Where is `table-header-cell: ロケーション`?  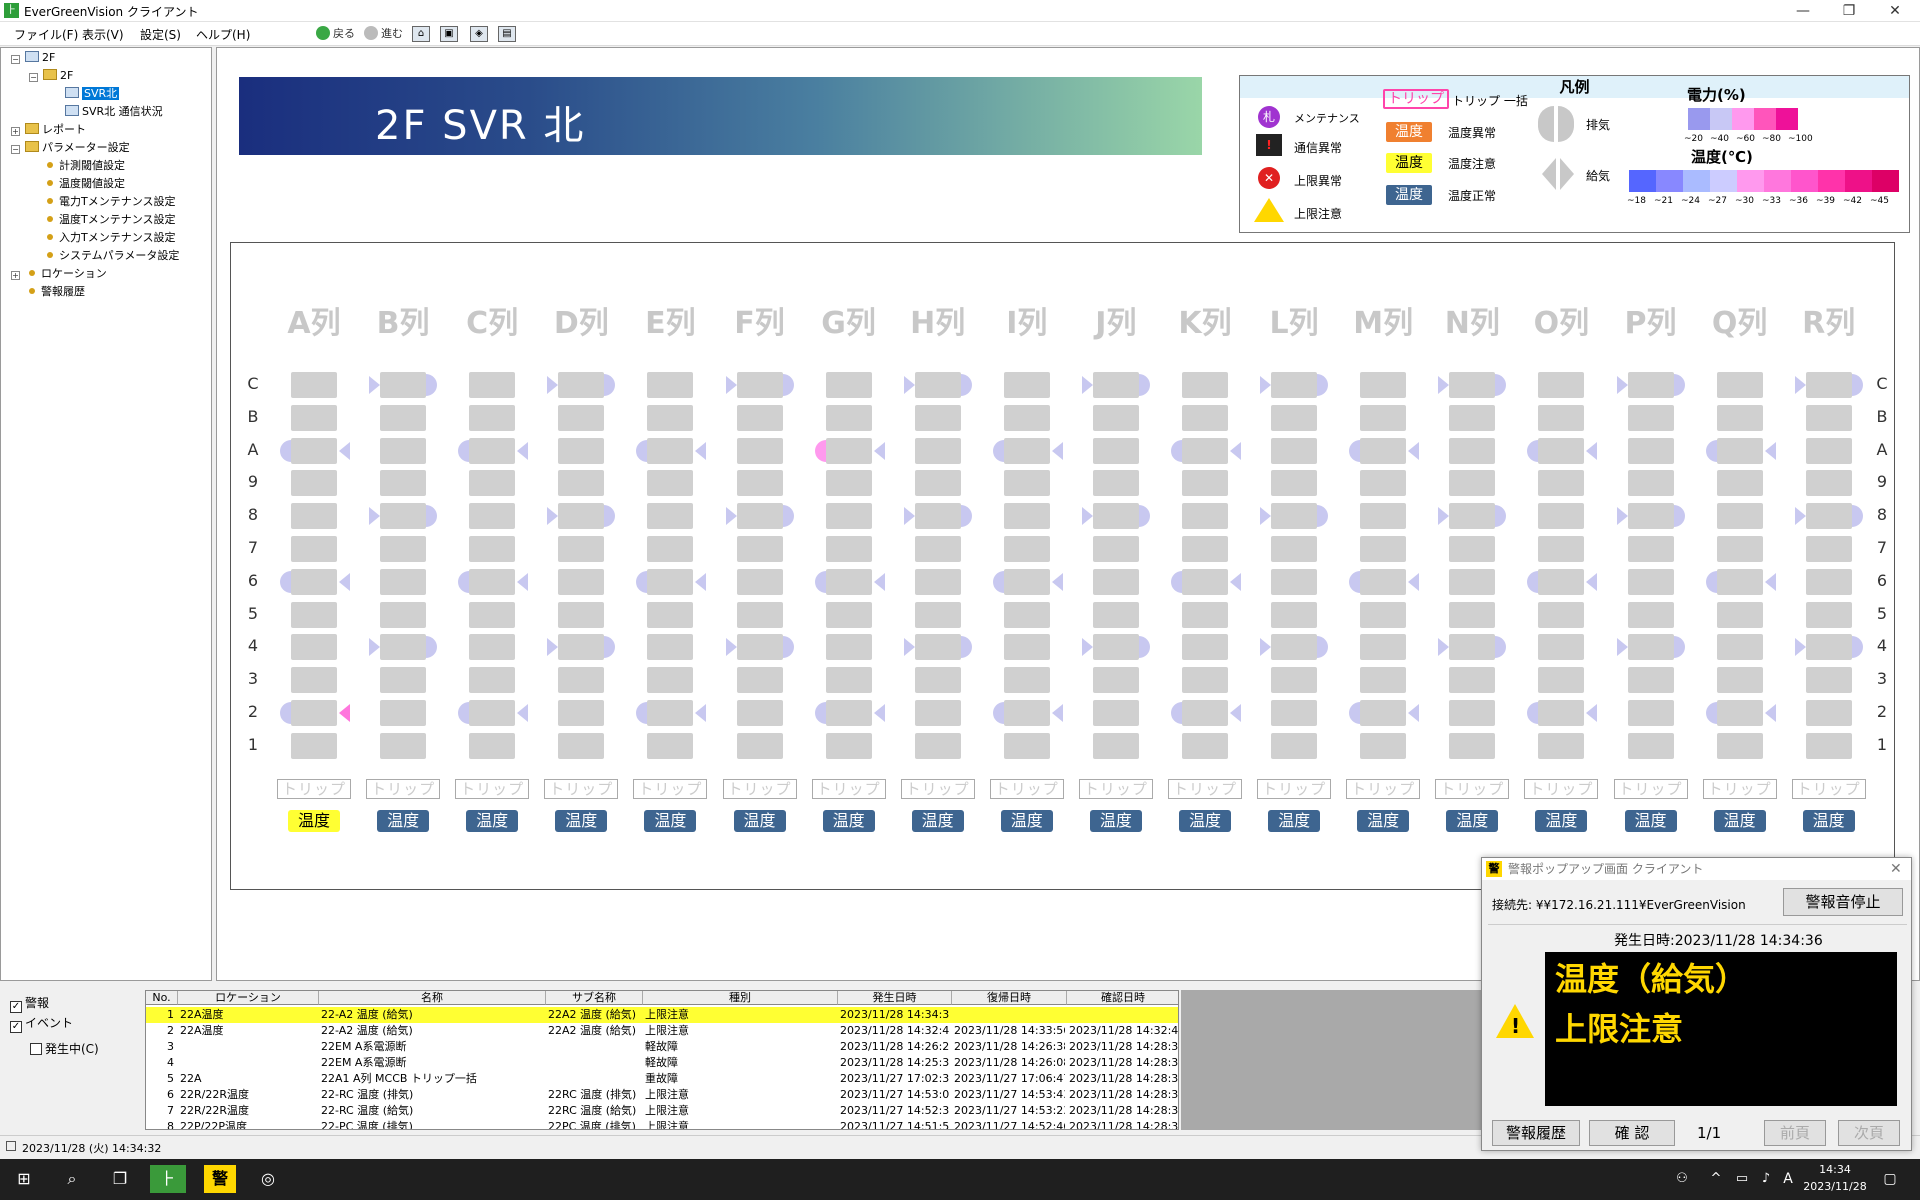 table-header-cell: ロケーション is located at coordinates (248, 998).